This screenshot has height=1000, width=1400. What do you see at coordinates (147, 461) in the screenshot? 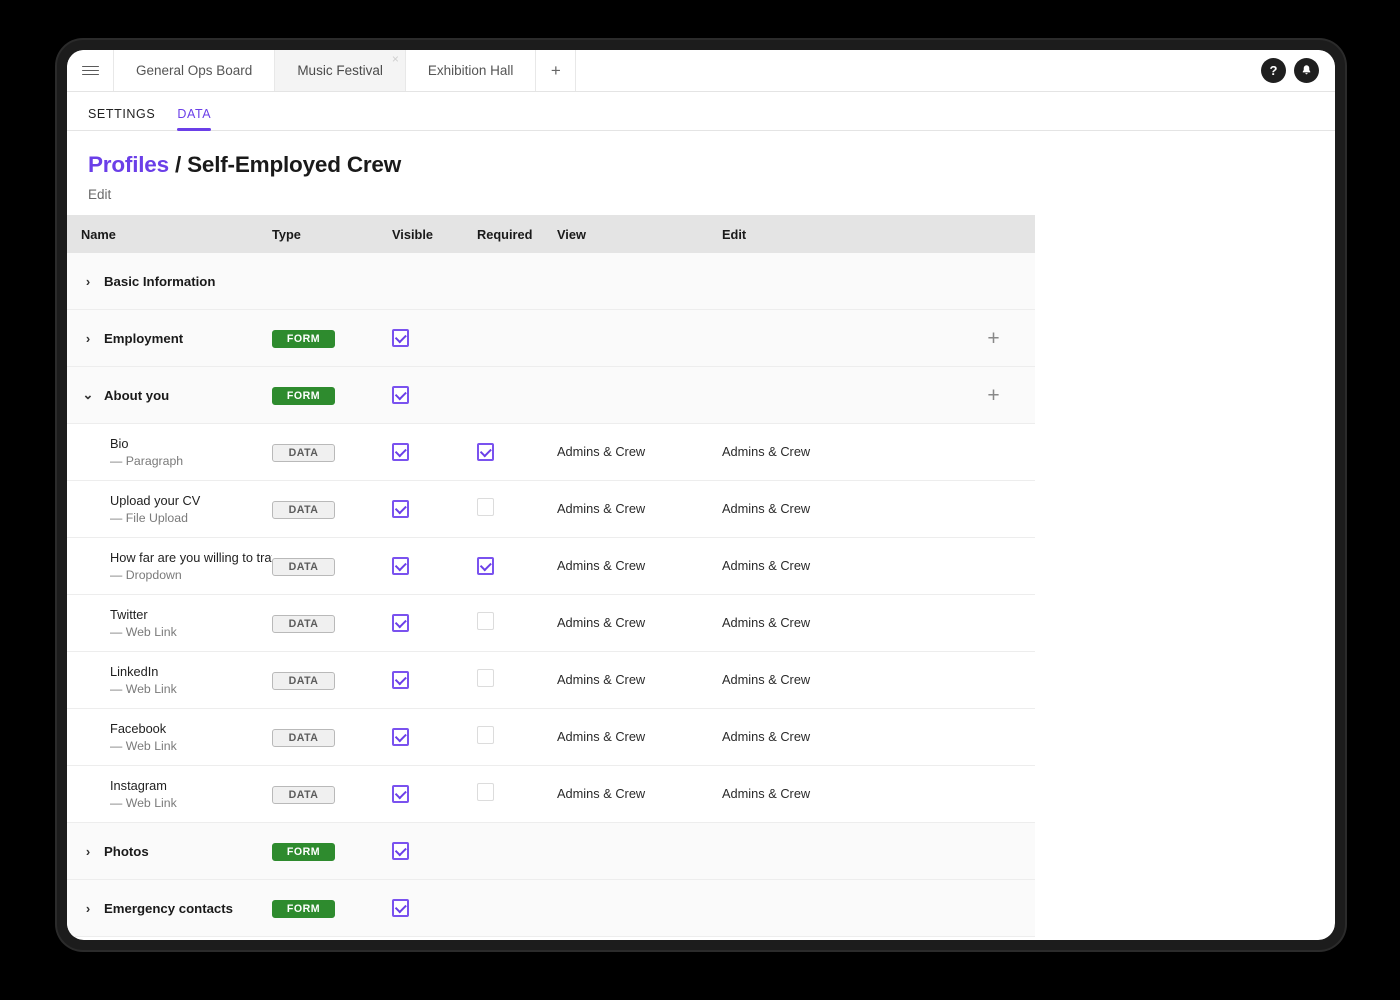
I see `field-type-label: — Paragraph` at bounding box center [147, 461].